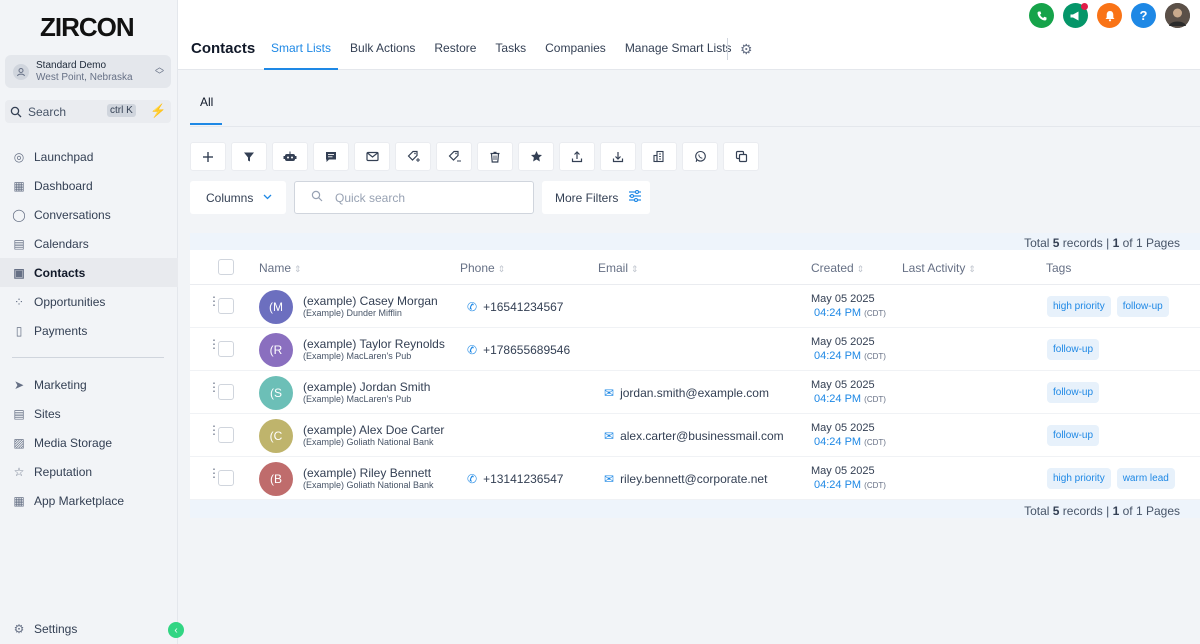 This screenshot has height=644, width=1200. I want to click on sidebar-item-payments: ▯ Payments, so click(89, 330).